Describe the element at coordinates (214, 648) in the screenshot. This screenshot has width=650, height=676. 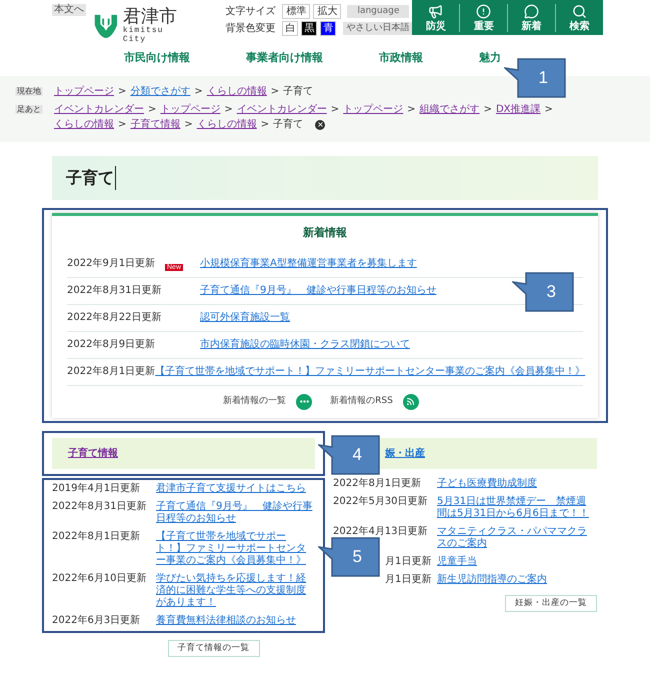
I see `list-button: 子育て情報の一覧` at that location.